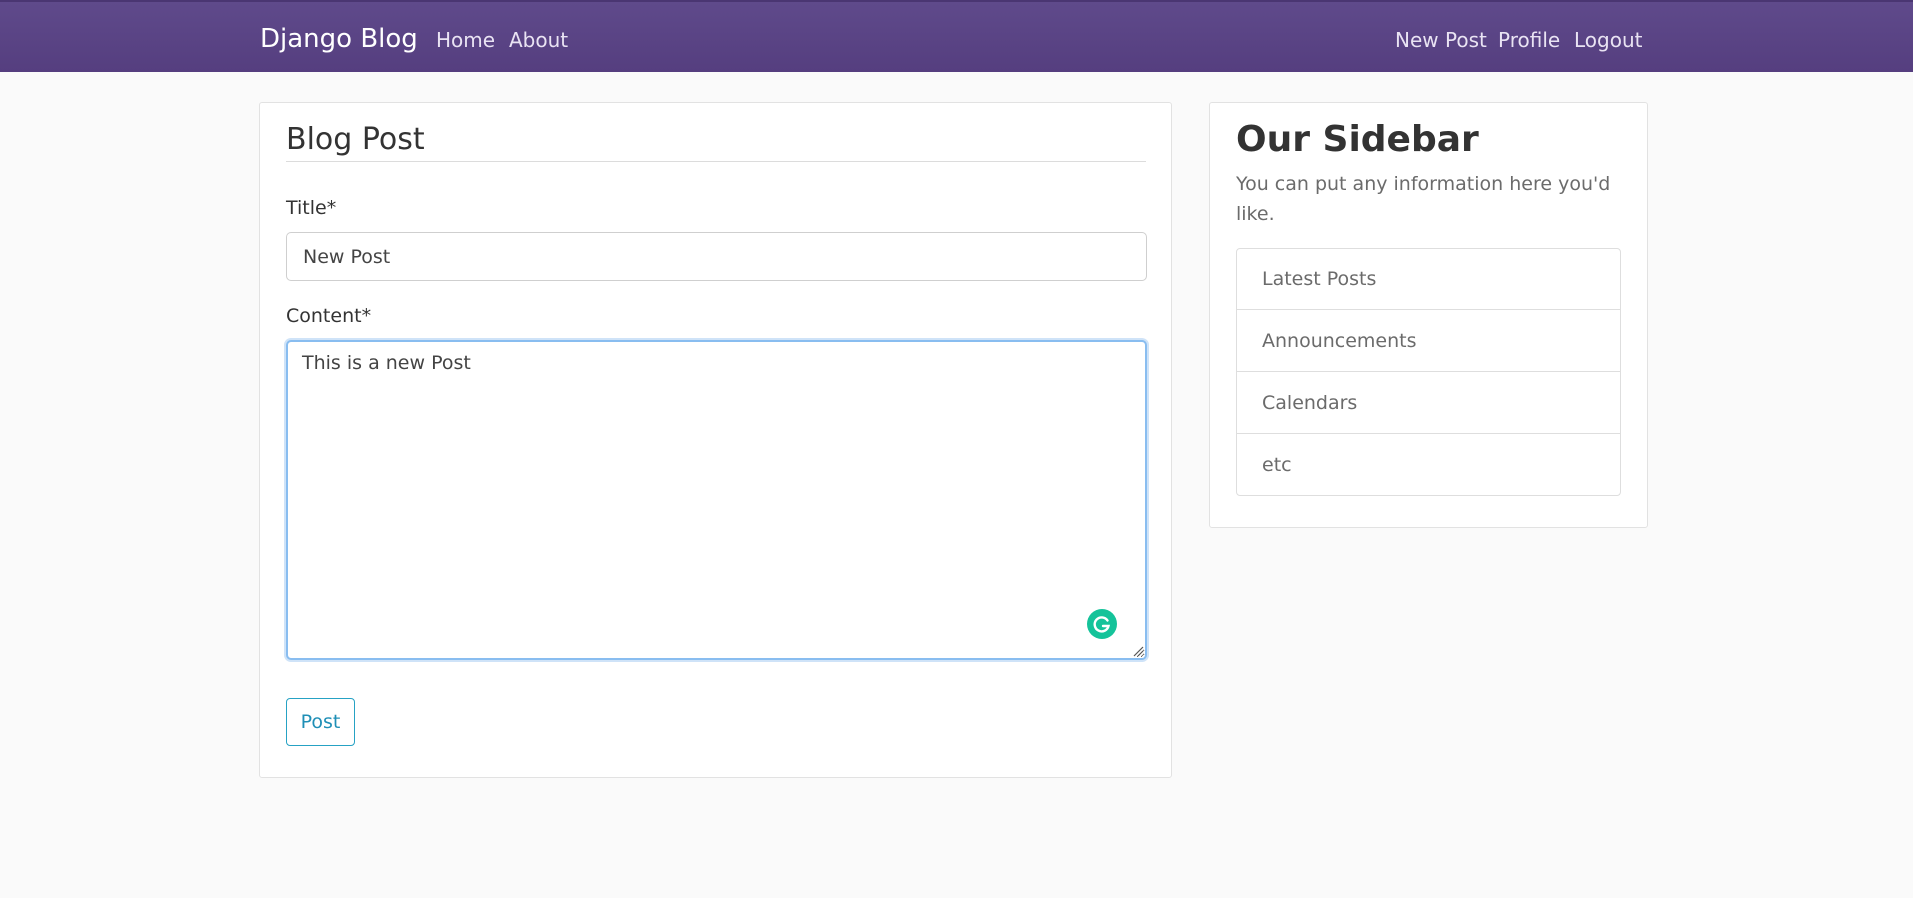 This screenshot has height=898, width=1913. I want to click on sidebar-list: Latest Posts Announcements Calendars etc, so click(1428, 372).